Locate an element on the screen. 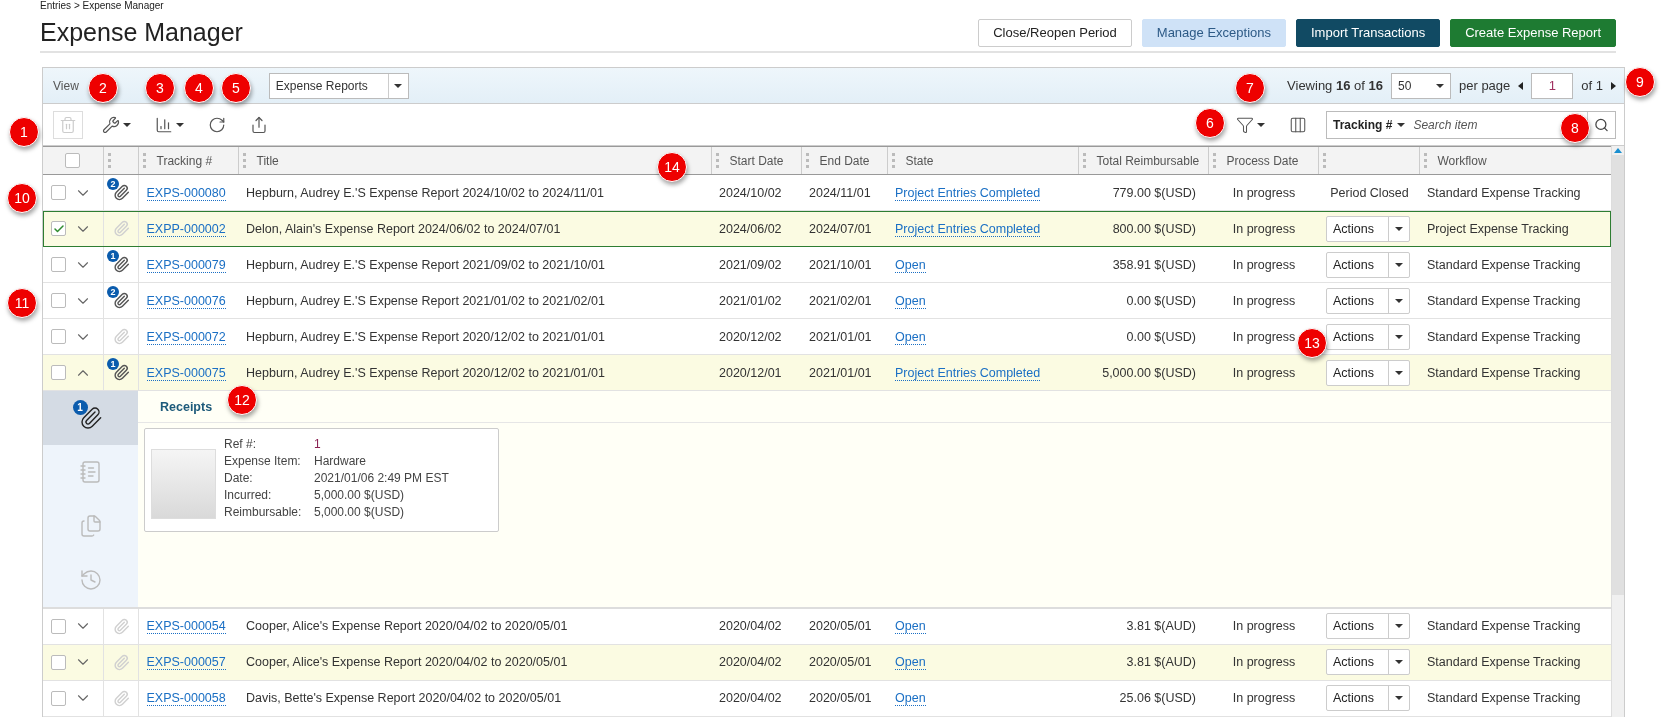 The image size is (1668, 722). field-value: 1 is located at coordinates (318, 444).